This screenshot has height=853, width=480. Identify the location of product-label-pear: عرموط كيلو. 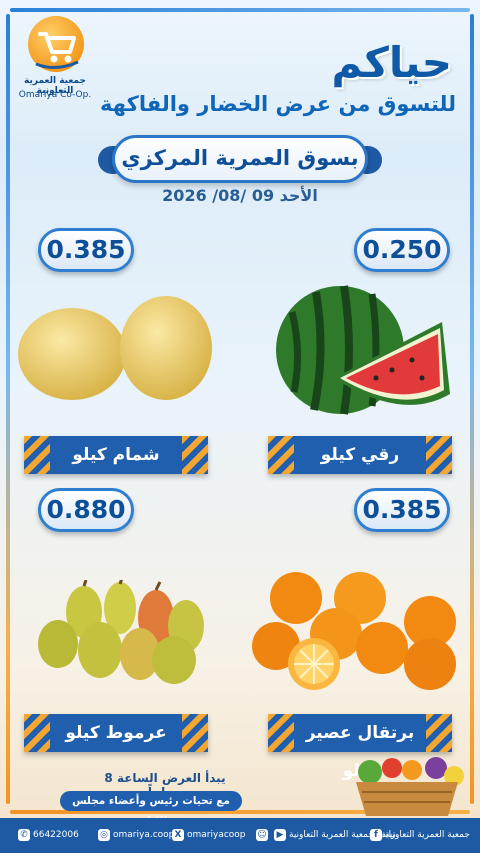
(116, 733).